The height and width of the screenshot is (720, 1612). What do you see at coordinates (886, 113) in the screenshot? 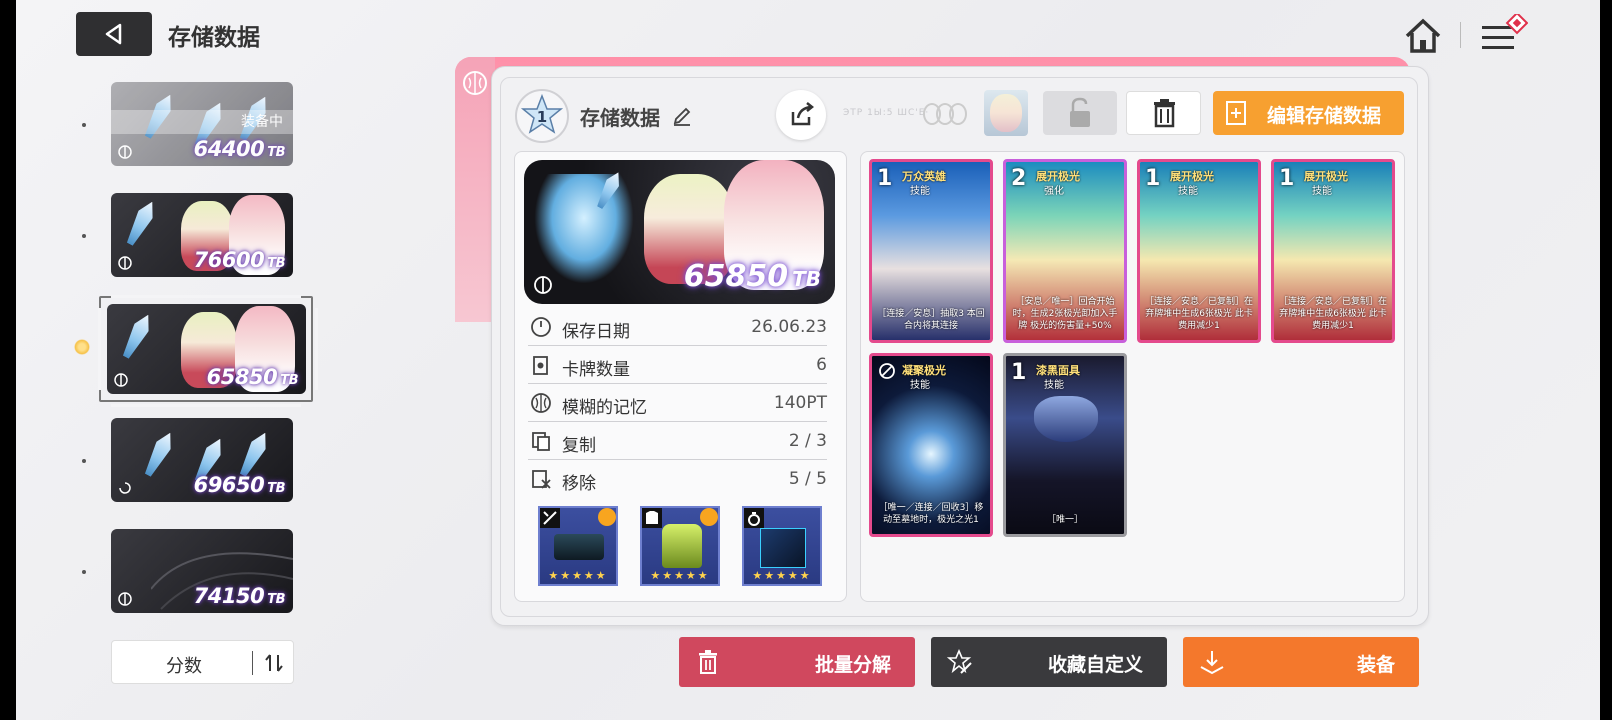
I see `decorative-code-text: ЭТР 1Ы:5 ШС'Е·` at bounding box center [886, 113].